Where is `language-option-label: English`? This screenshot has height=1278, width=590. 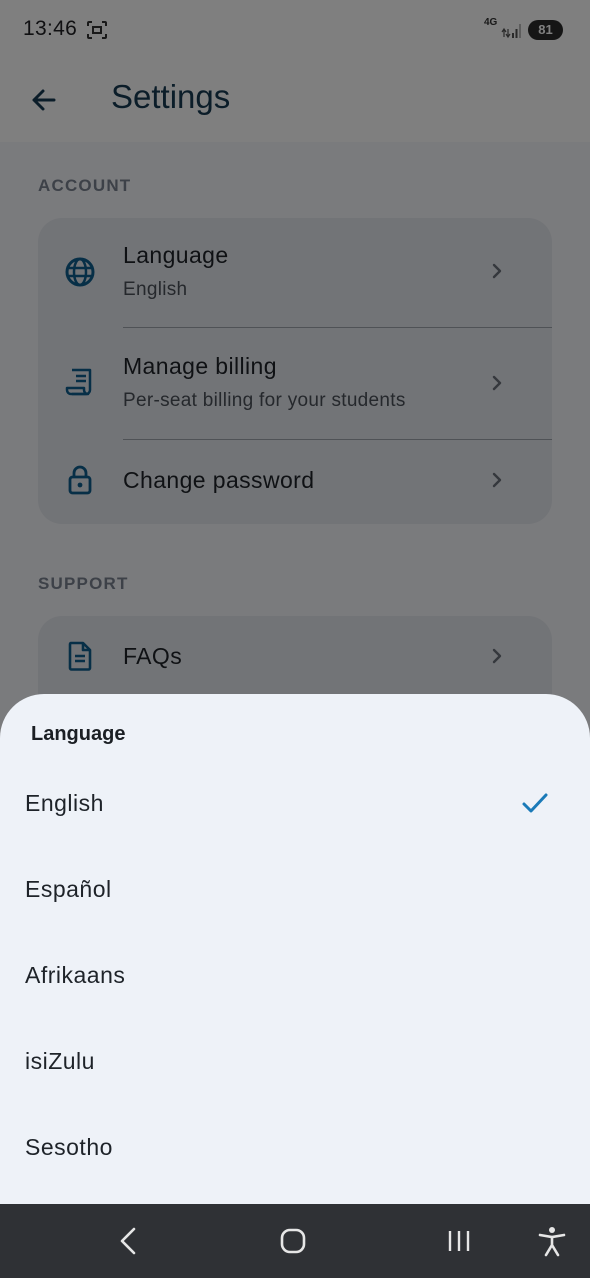 language-option-label: English is located at coordinates (64, 803).